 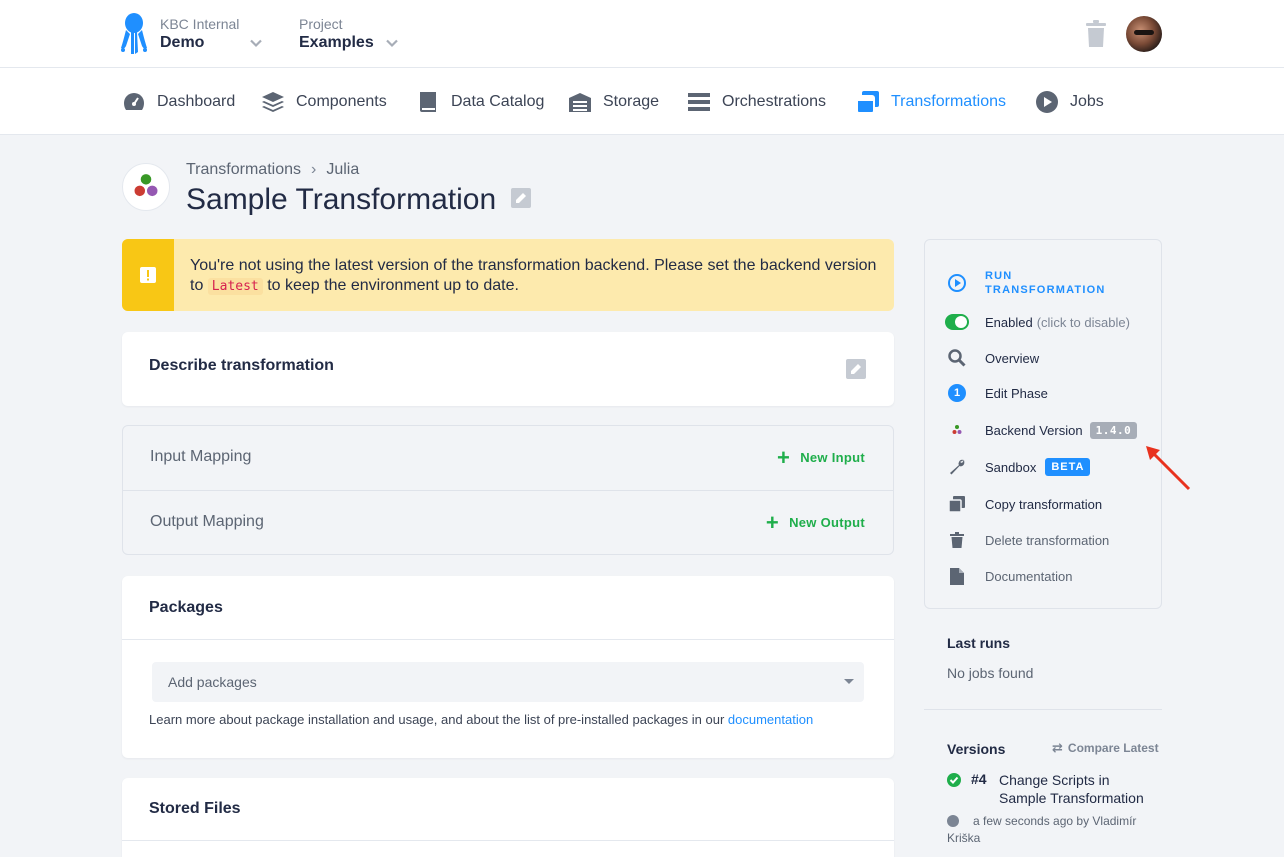 What do you see at coordinates (957, 322) in the screenshot?
I see `toggle-switch` at bounding box center [957, 322].